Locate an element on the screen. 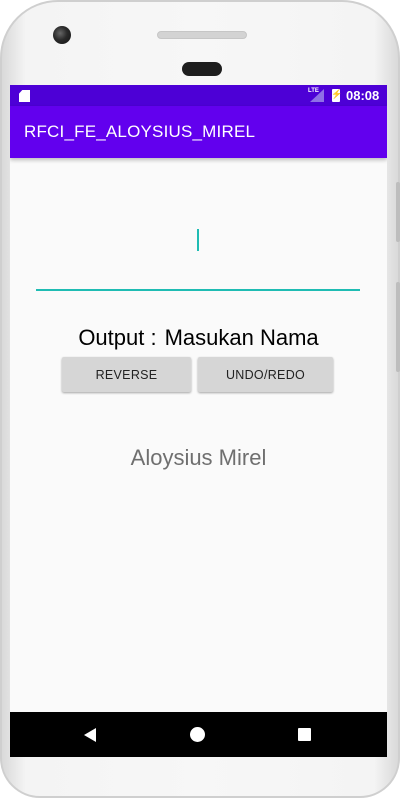  output-row: Output : Masukan Nama is located at coordinates (198, 338).